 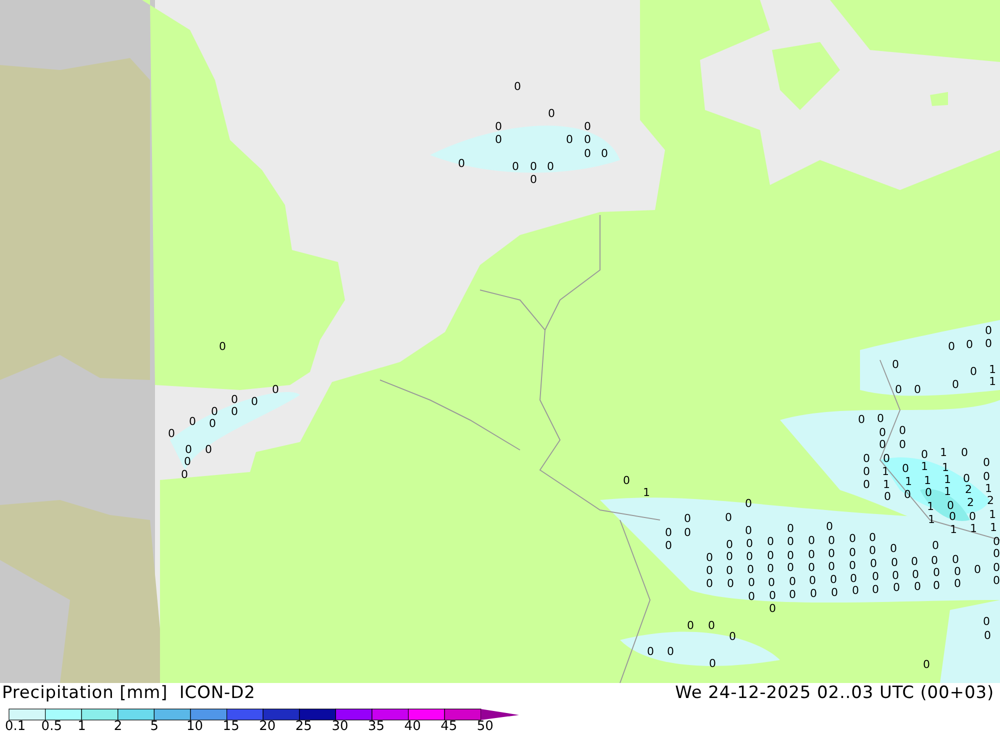 I want to click on colorbar-tick-label: 15, so click(x=231, y=726).